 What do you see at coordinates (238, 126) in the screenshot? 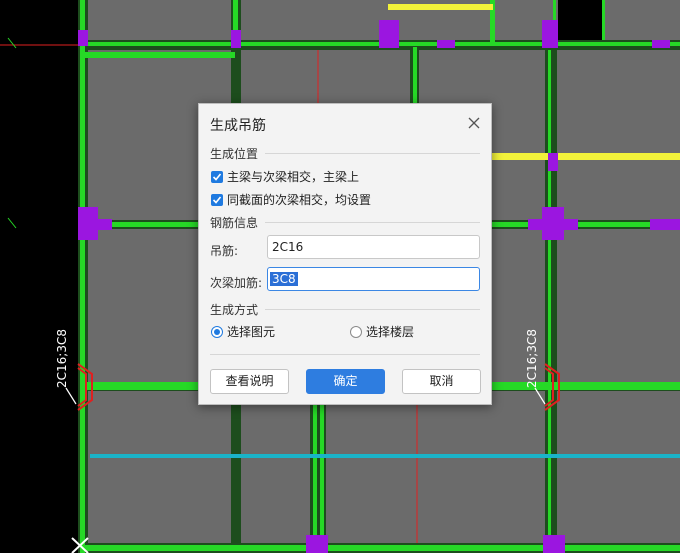
I see `dialog-title: 生成吊筋` at bounding box center [238, 126].